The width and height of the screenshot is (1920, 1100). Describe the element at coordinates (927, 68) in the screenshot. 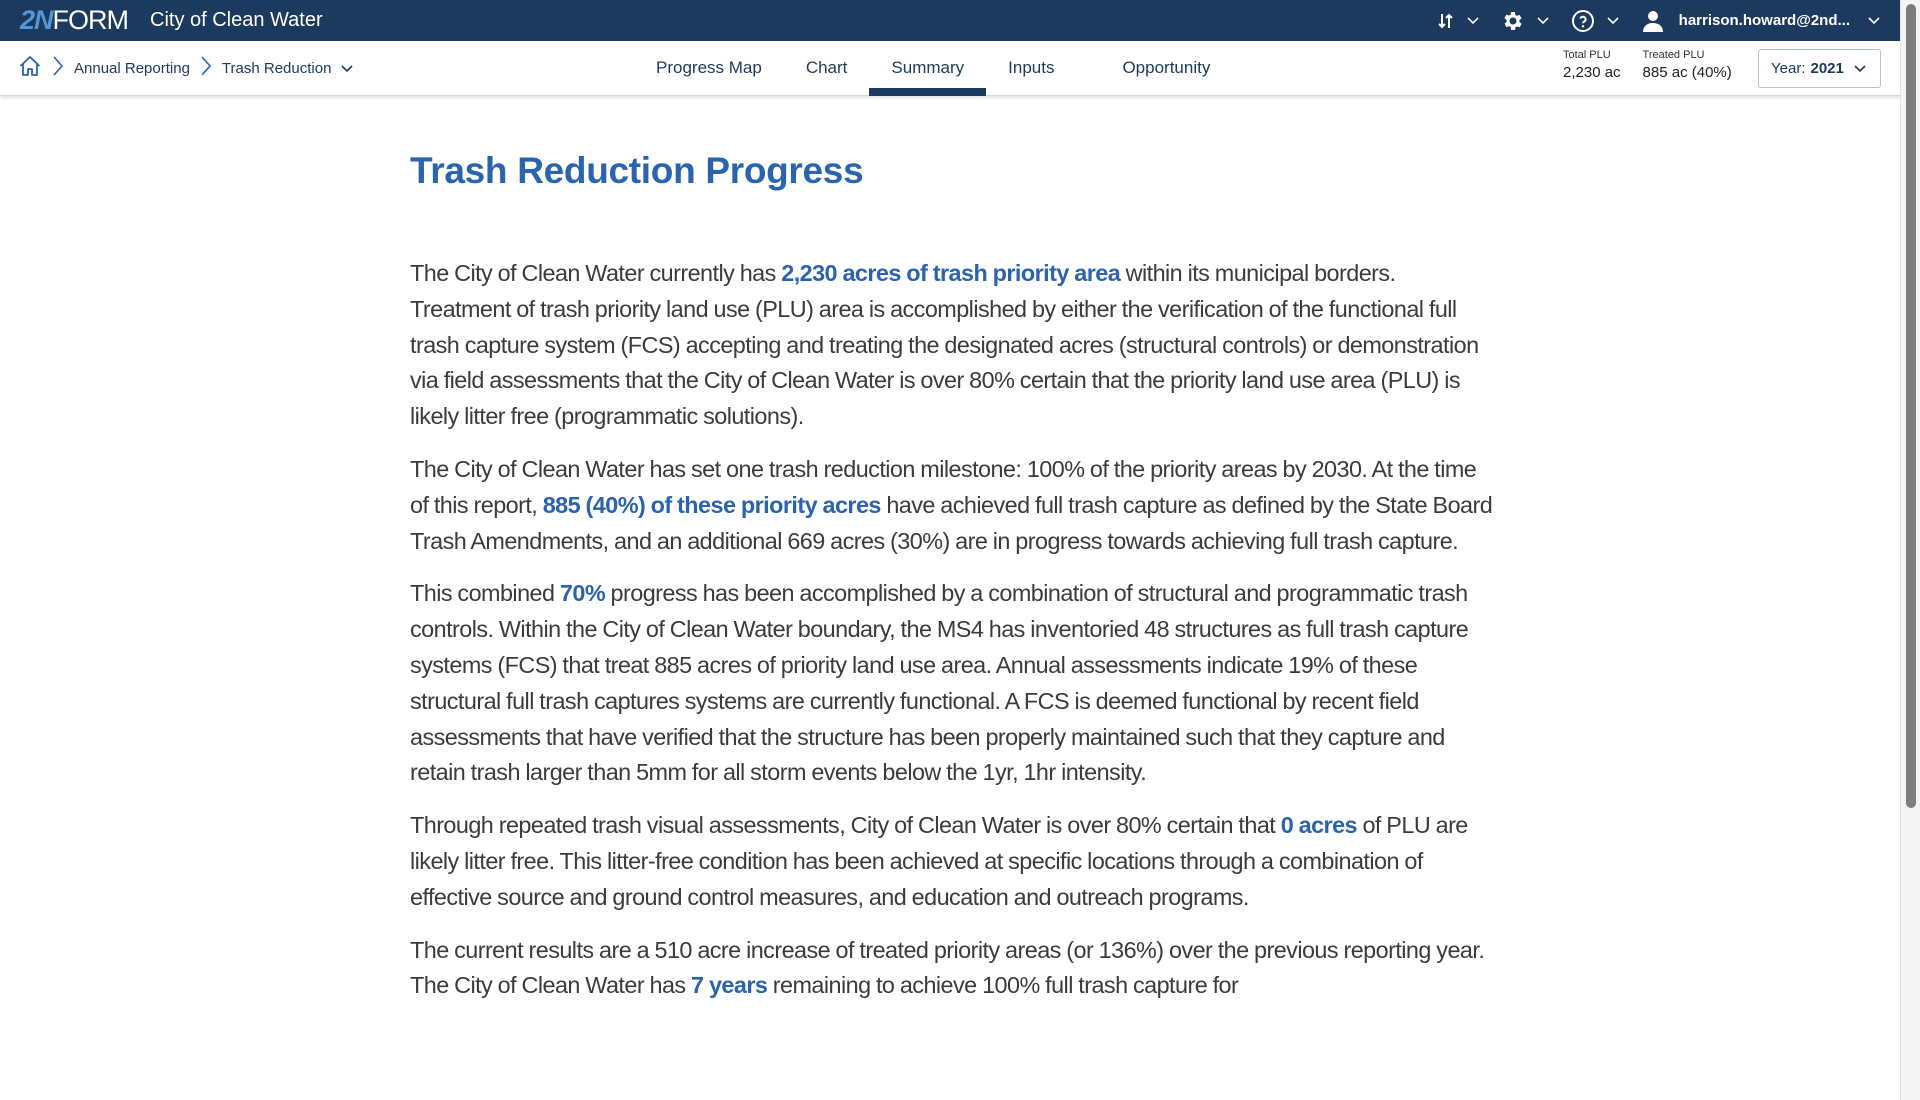

I see `tab-summary: Summary` at that location.